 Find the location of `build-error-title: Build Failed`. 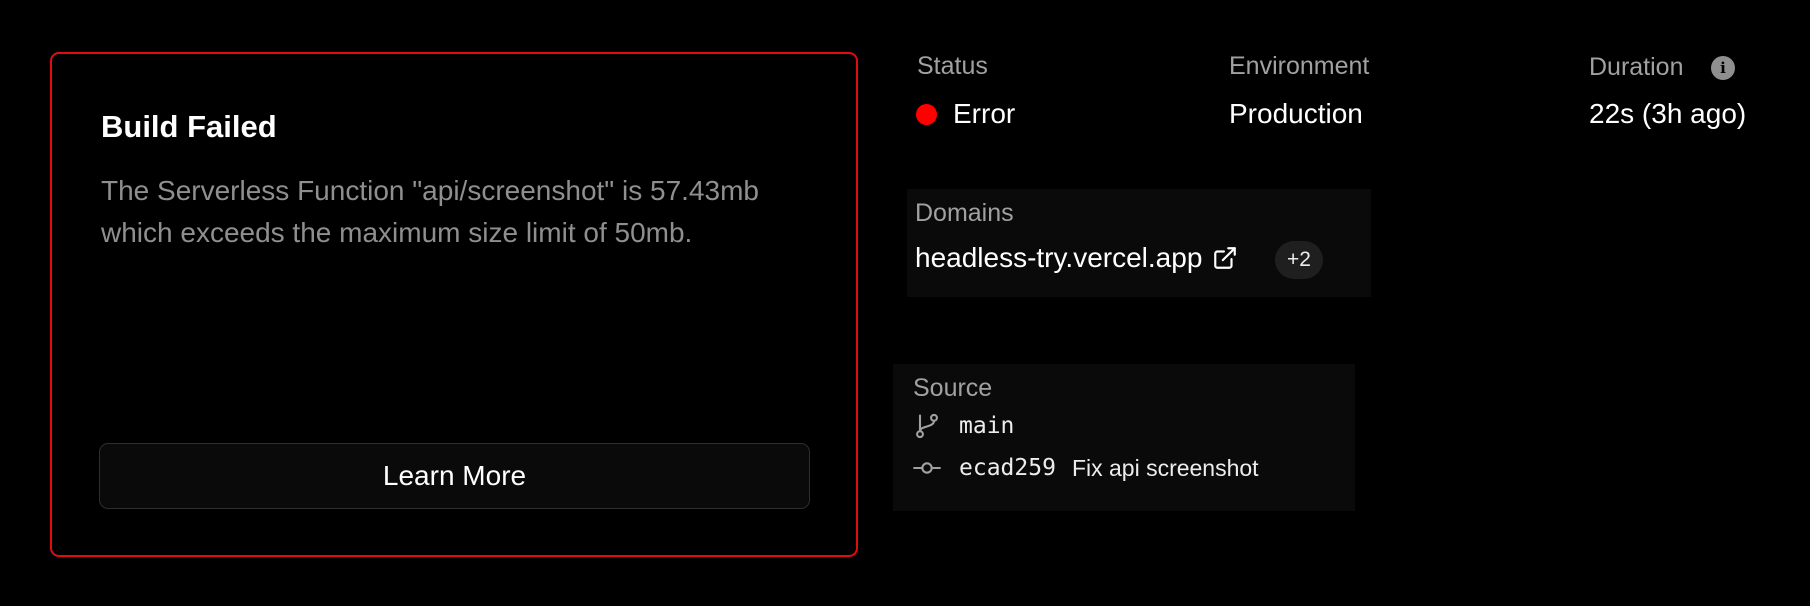

build-error-title: Build Failed is located at coordinates (189, 126).